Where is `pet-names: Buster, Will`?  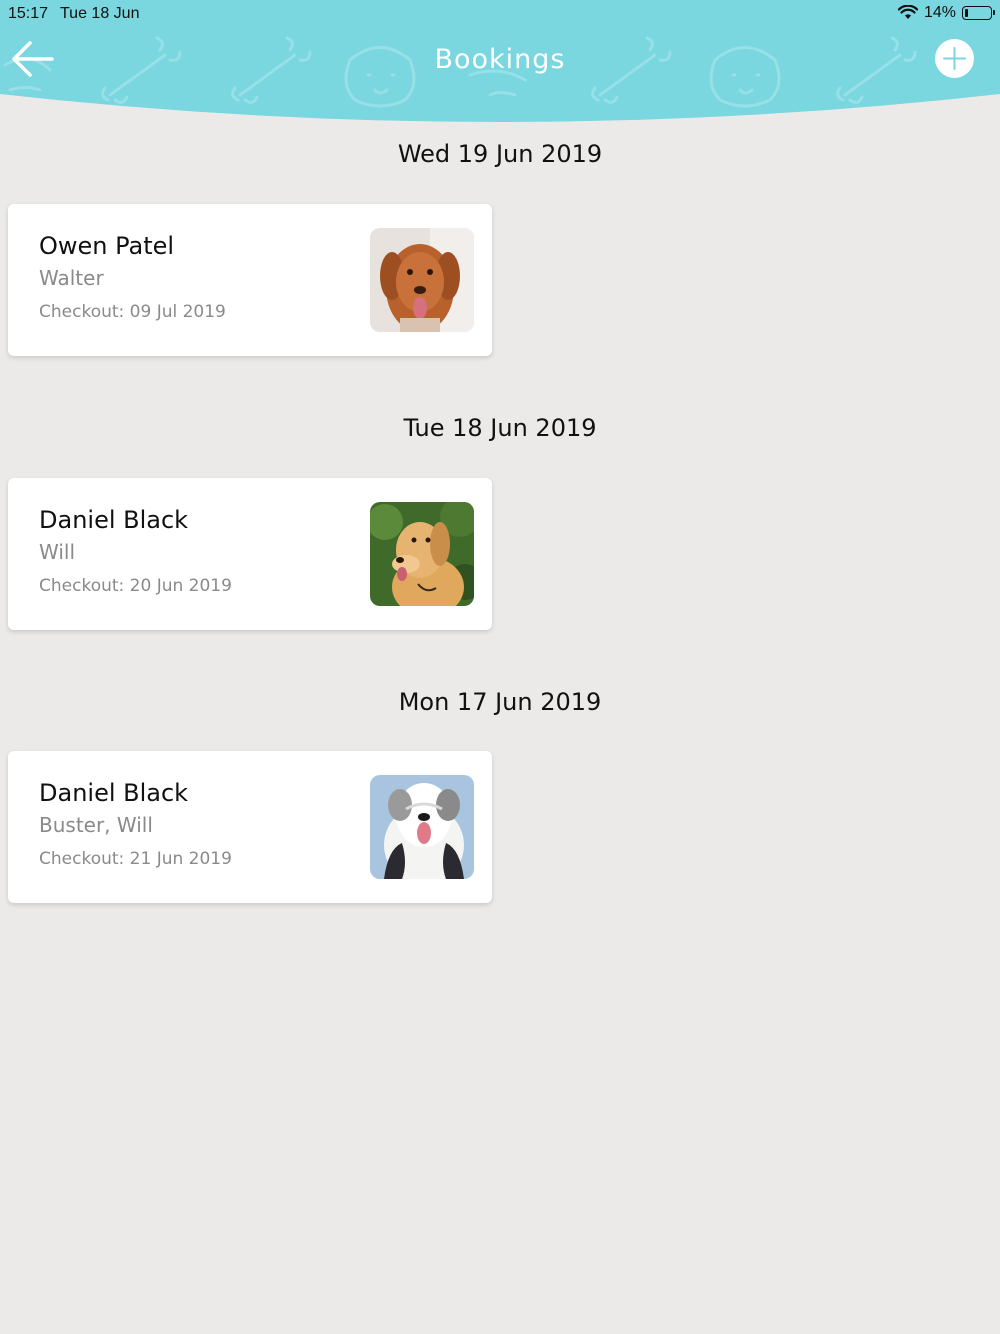
pet-names: Buster, Will is located at coordinates (96, 825).